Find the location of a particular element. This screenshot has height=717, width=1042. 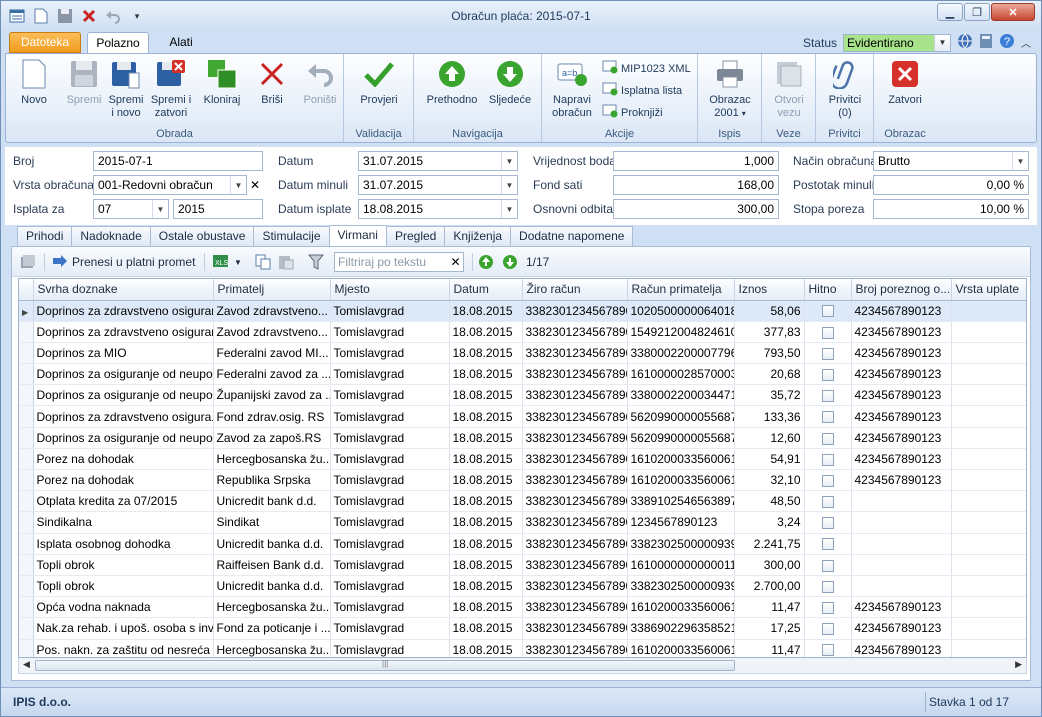

maximize-icon: ❐ is located at coordinates (977, 12).